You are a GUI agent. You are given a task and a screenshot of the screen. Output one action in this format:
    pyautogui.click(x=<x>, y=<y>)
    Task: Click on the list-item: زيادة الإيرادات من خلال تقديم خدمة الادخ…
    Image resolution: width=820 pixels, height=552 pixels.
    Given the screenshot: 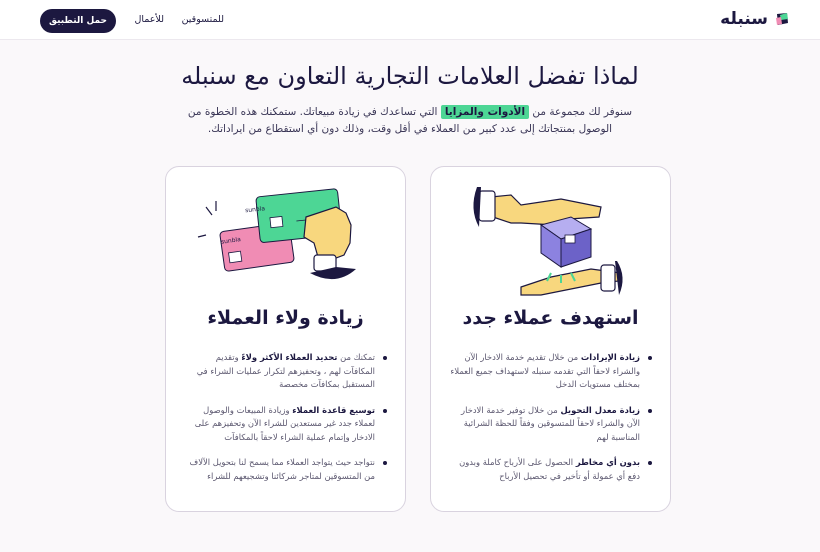 What is the action you would take?
    pyautogui.click(x=549, y=371)
    